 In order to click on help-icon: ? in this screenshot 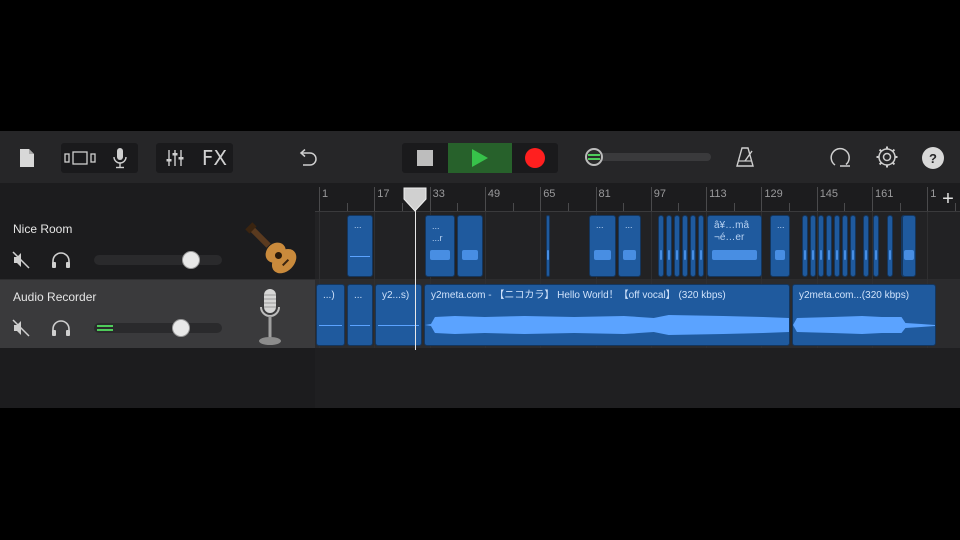, I will do `click(933, 158)`.